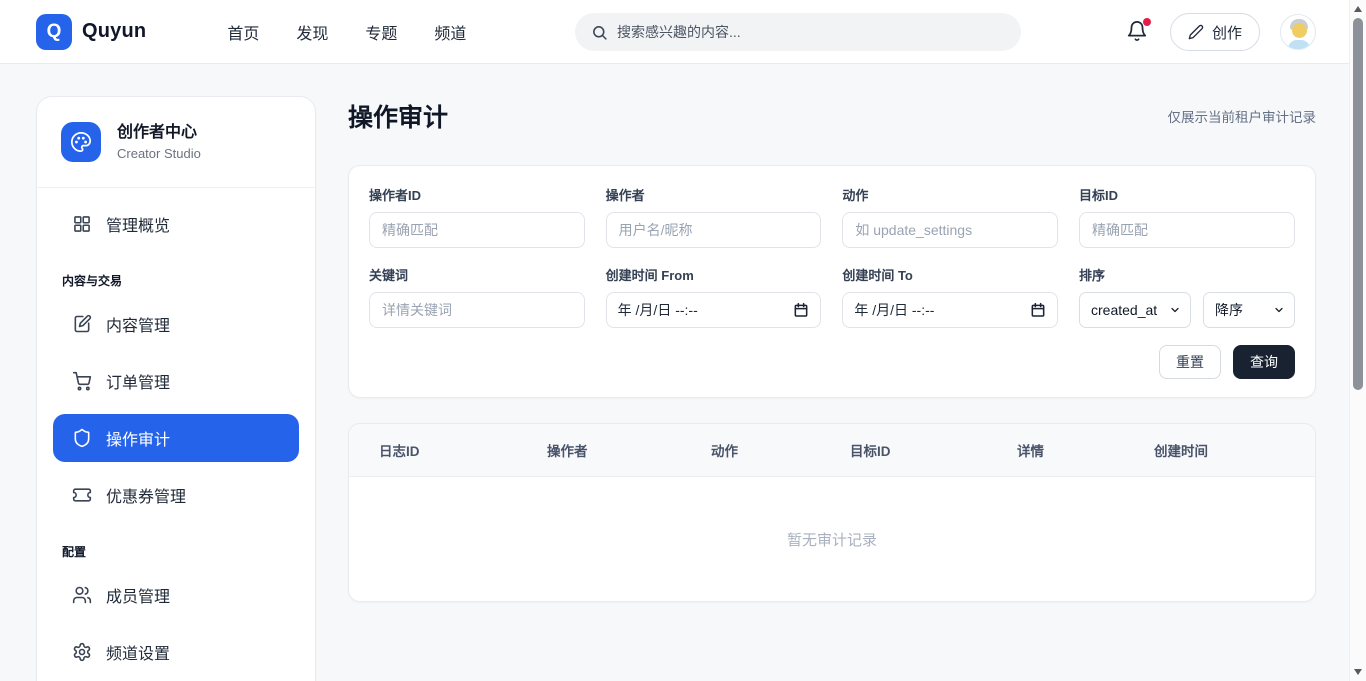  What do you see at coordinates (82, 652) in the screenshot?
I see `gear-icon` at bounding box center [82, 652].